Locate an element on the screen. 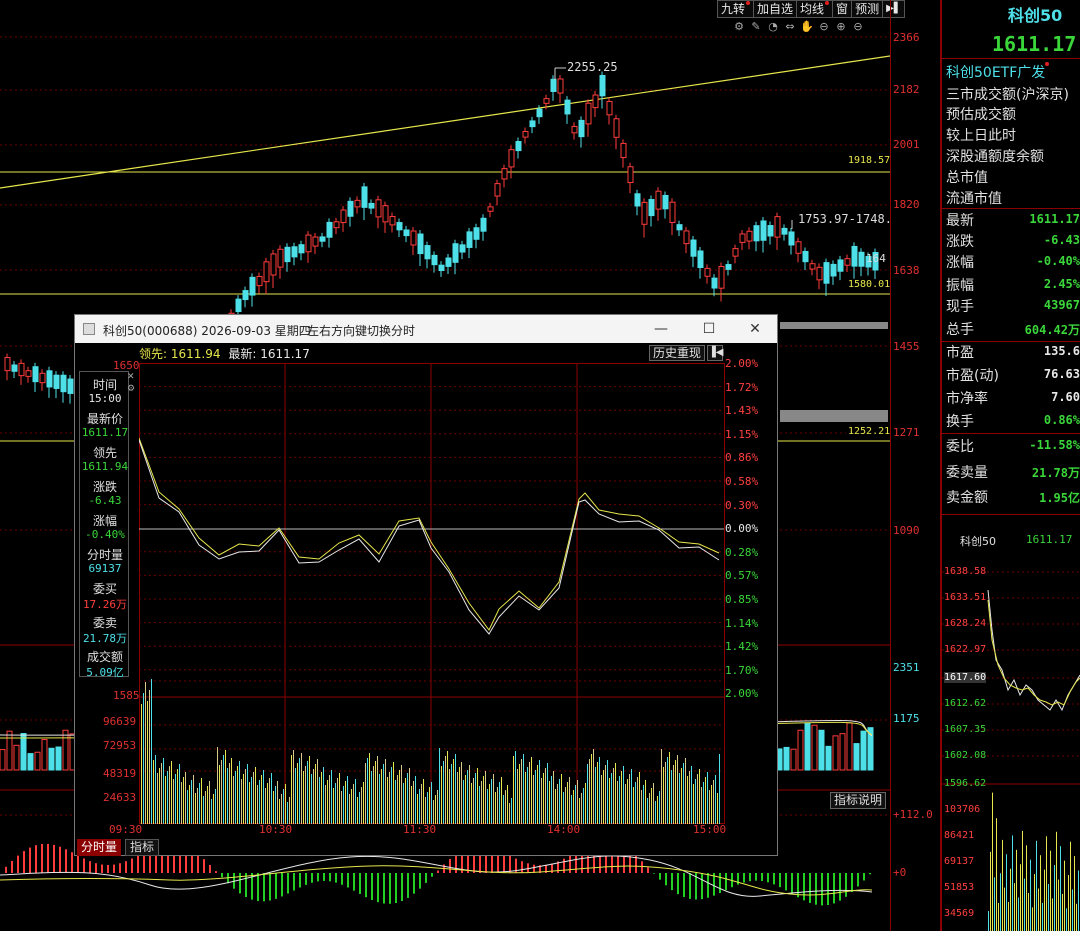 This screenshot has width=1080, height=931. toolbar-add-watchlist-button: 加自选 is located at coordinates (775, 9).